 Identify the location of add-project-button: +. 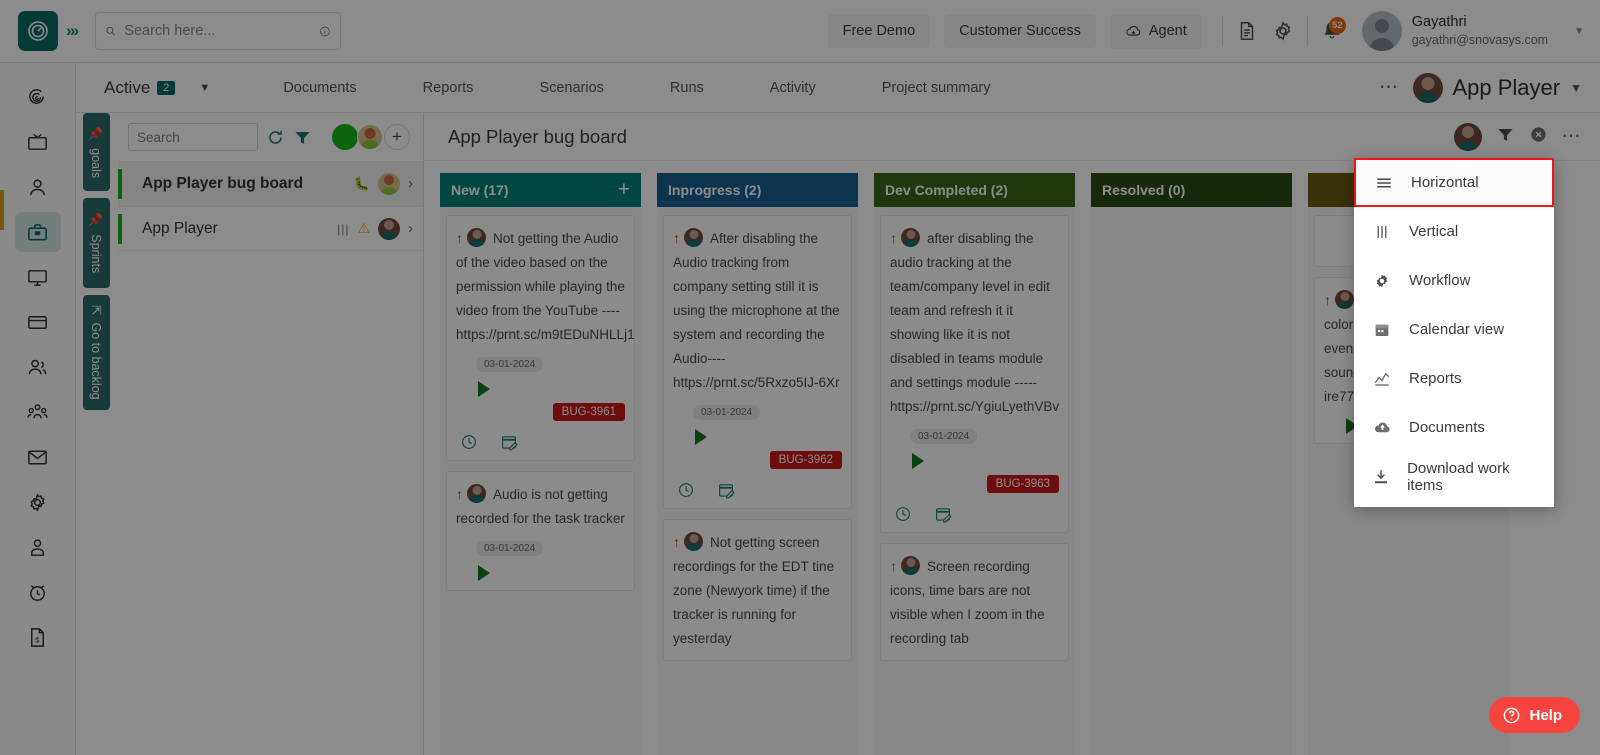
(397, 137).